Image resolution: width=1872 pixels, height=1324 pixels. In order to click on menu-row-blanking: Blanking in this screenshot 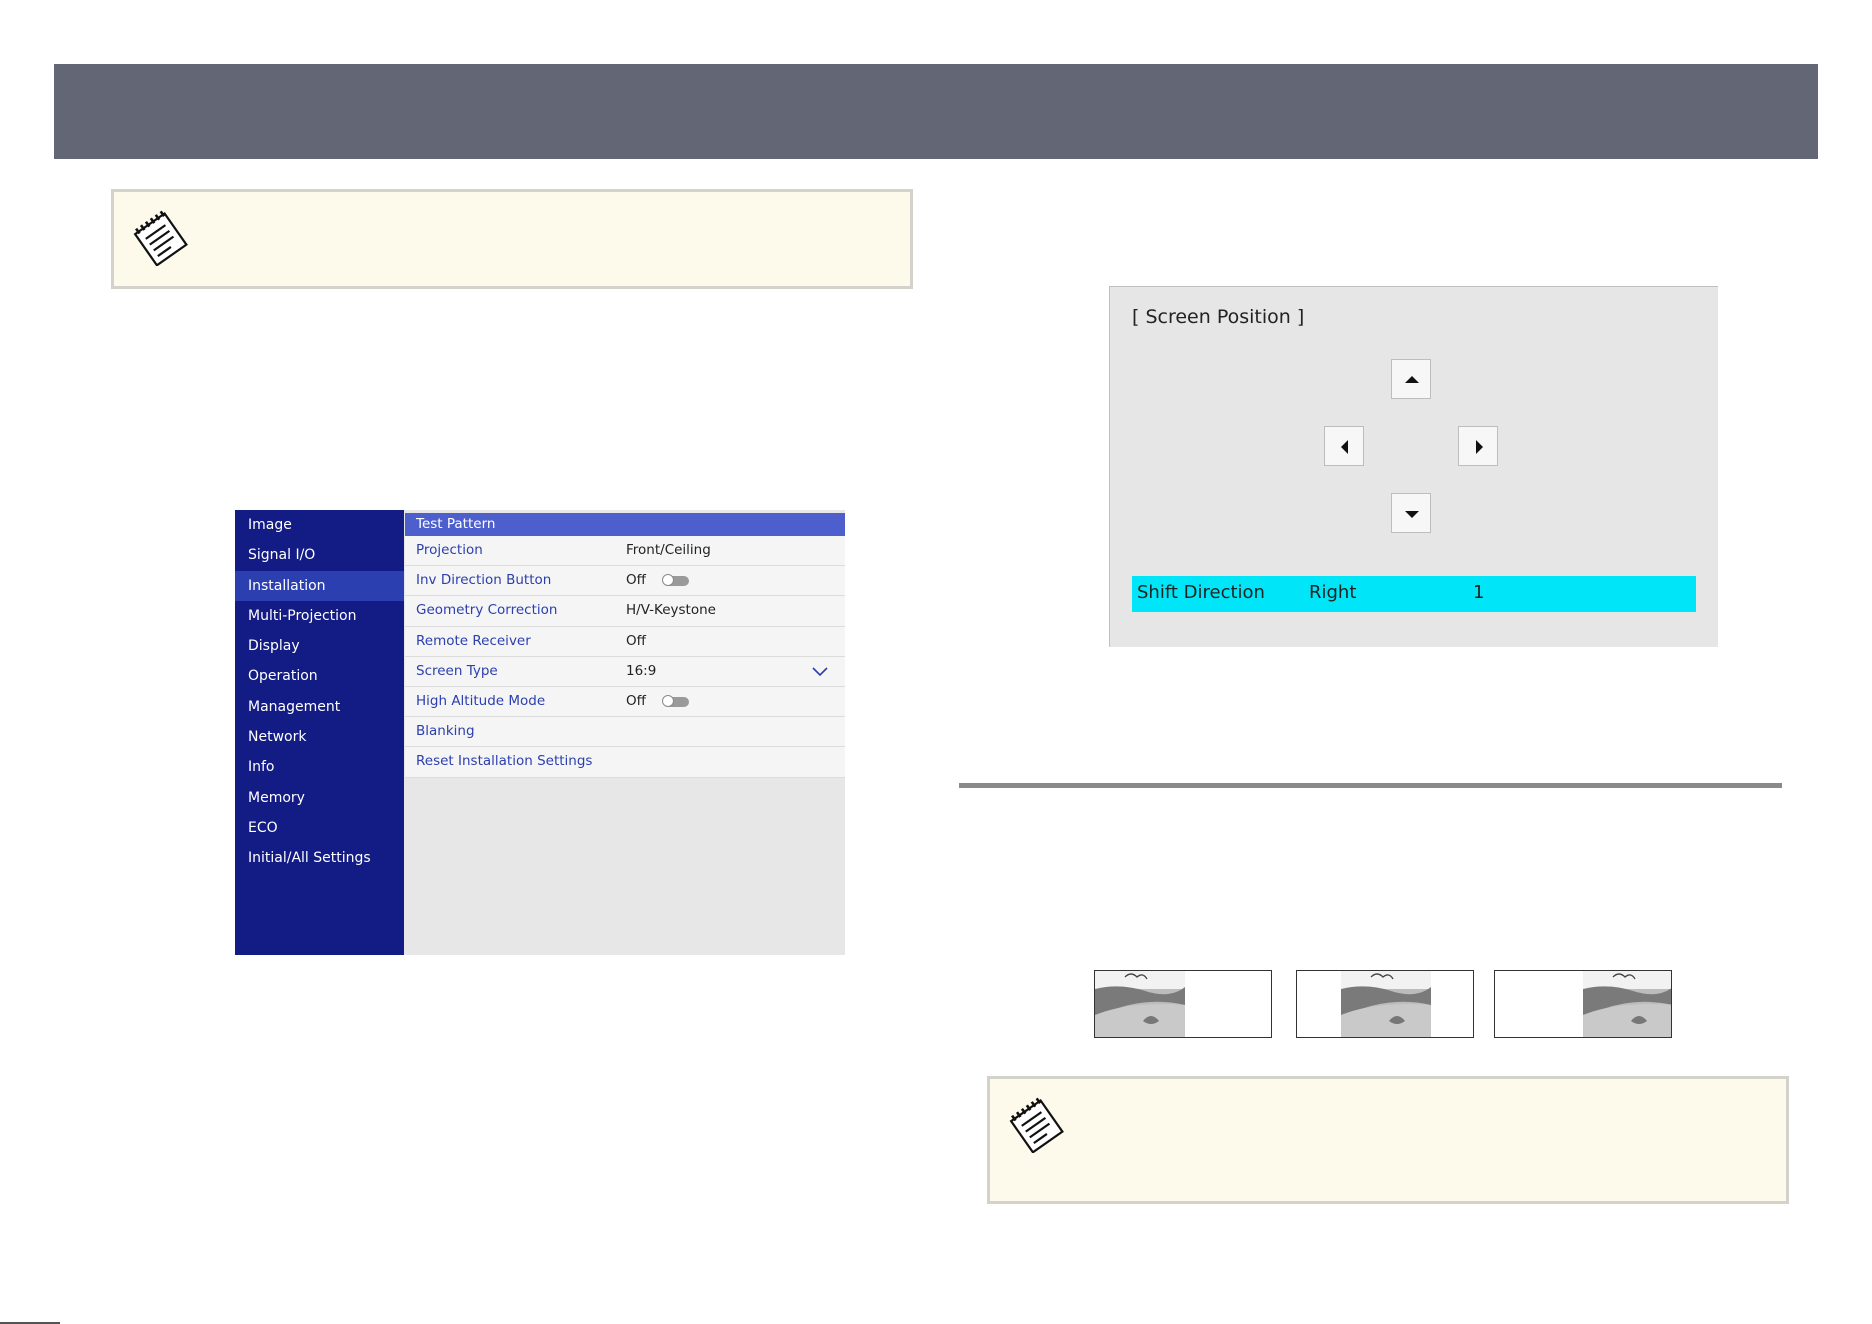, I will do `click(625, 732)`.